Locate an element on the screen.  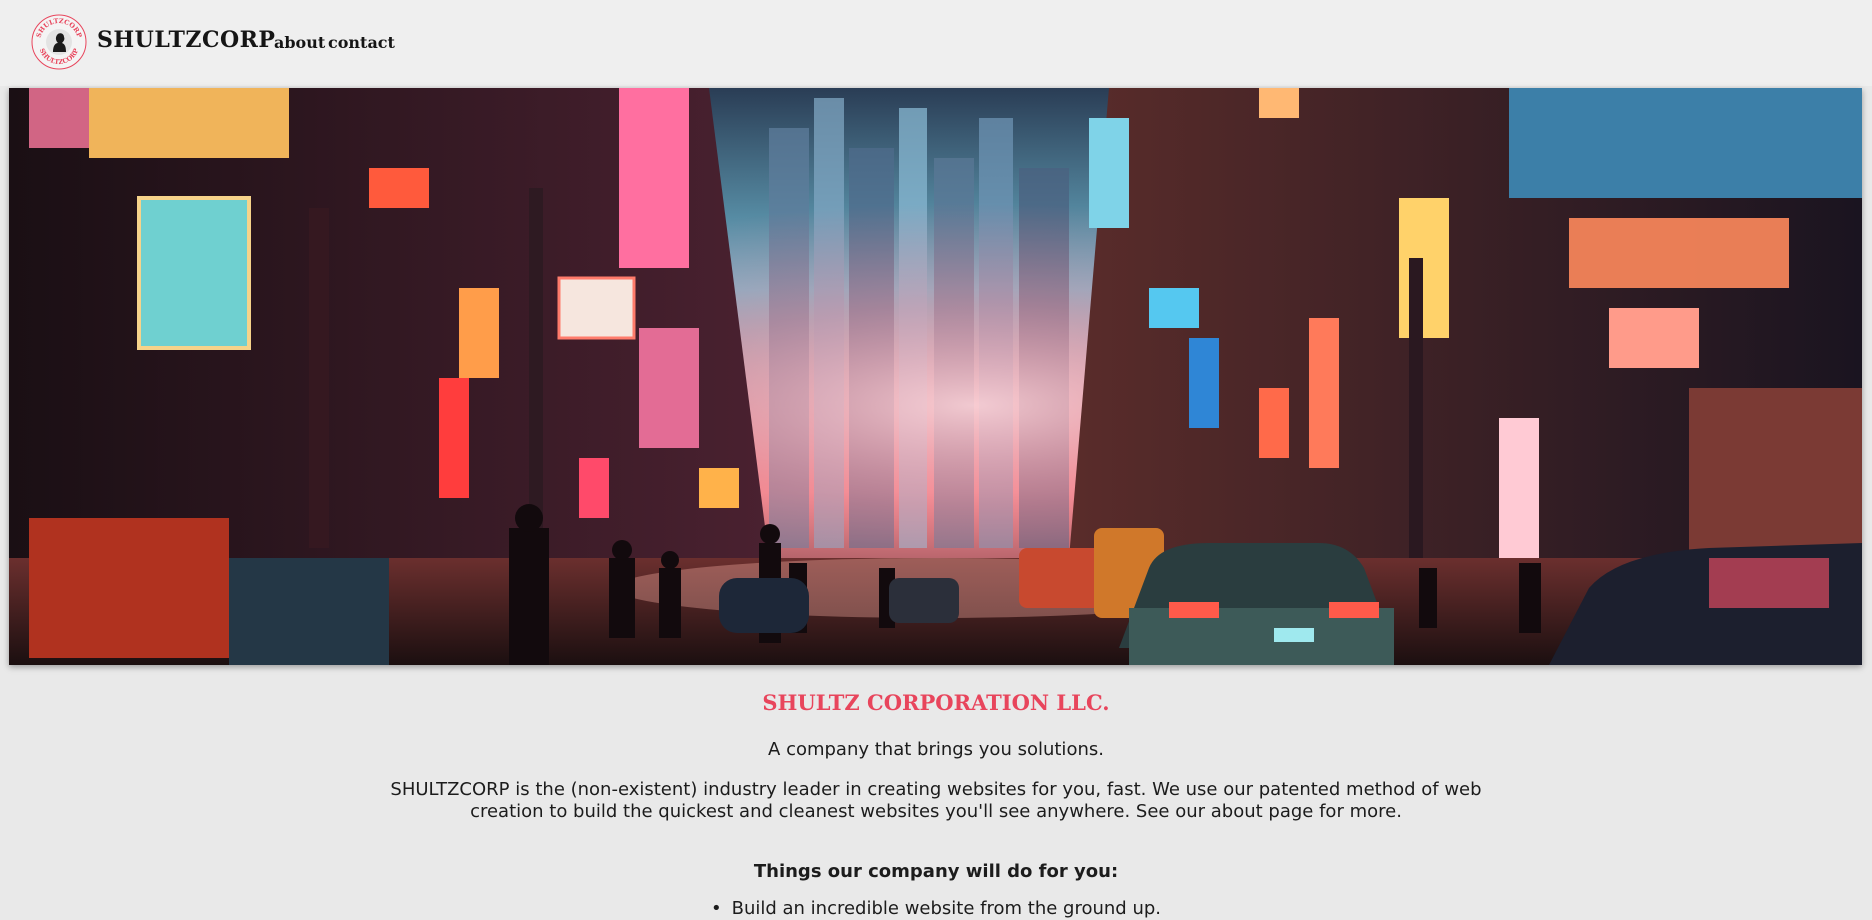
brand-name: SHULTZCORP is located at coordinates (186, 40).